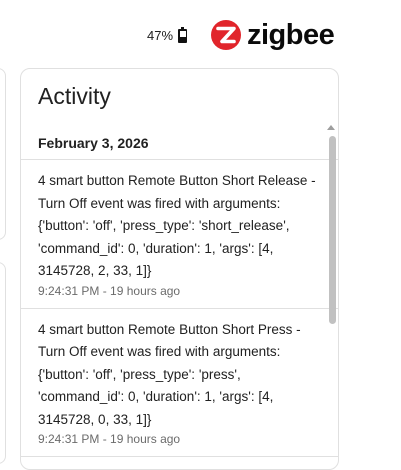 The height and width of the screenshot is (470, 401). Describe the element at coordinates (183, 35) in the screenshot. I see `battery-icon` at that location.